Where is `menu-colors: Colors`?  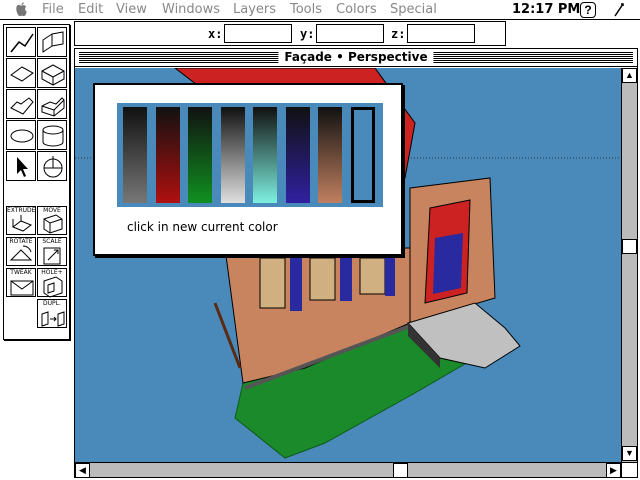
menu-colors: Colors is located at coordinates (356, 9).